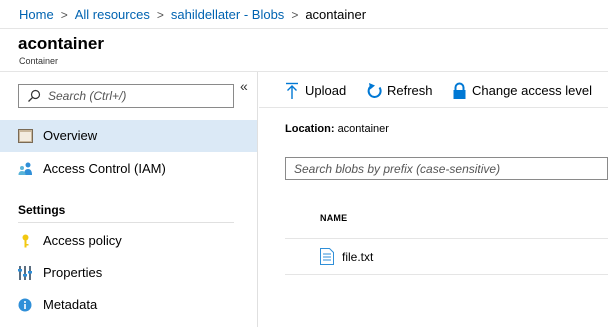 This screenshot has width=608, height=327. What do you see at coordinates (128, 273) in the screenshot?
I see `sidebar-item-properties: Properties` at bounding box center [128, 273].